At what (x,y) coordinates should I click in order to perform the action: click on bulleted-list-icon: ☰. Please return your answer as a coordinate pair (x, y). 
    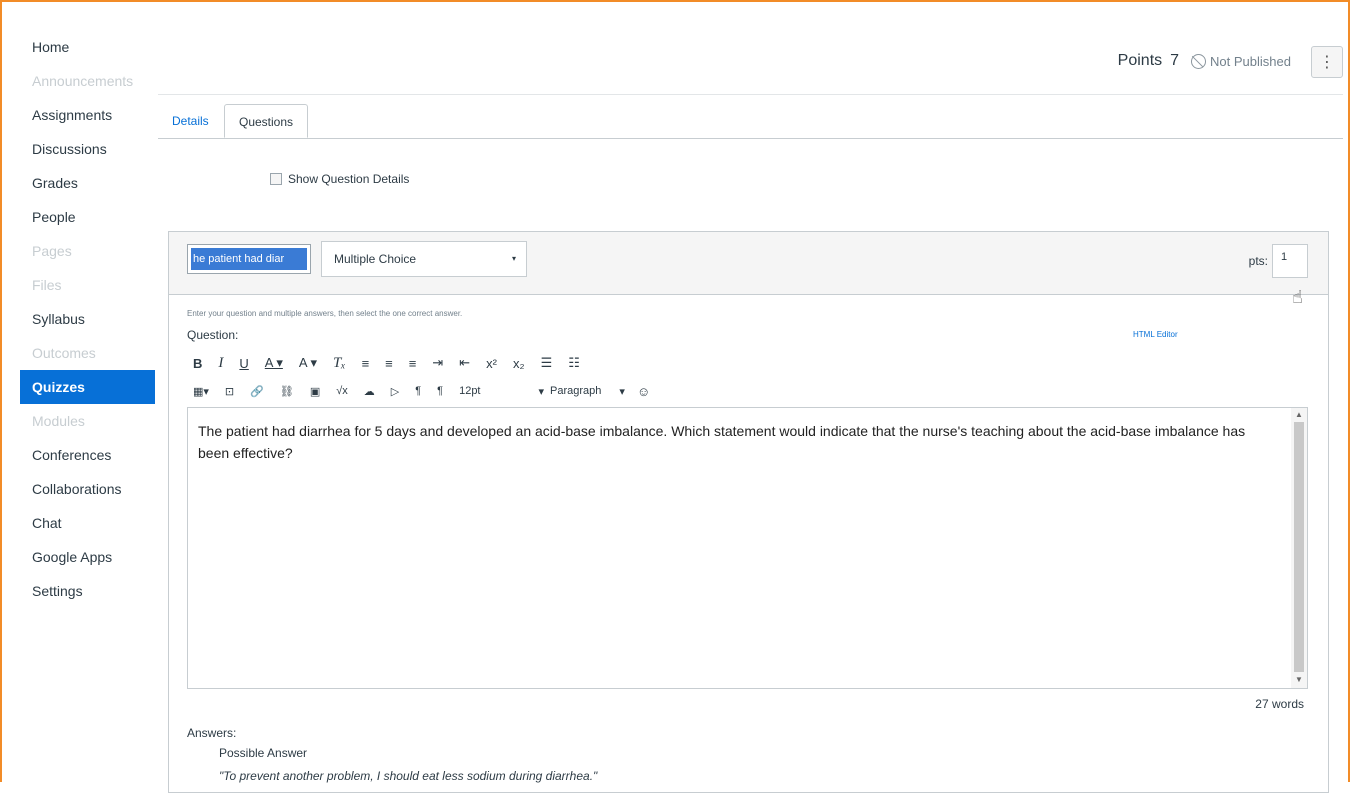
    Looking at the image, I should click on (547, 363).